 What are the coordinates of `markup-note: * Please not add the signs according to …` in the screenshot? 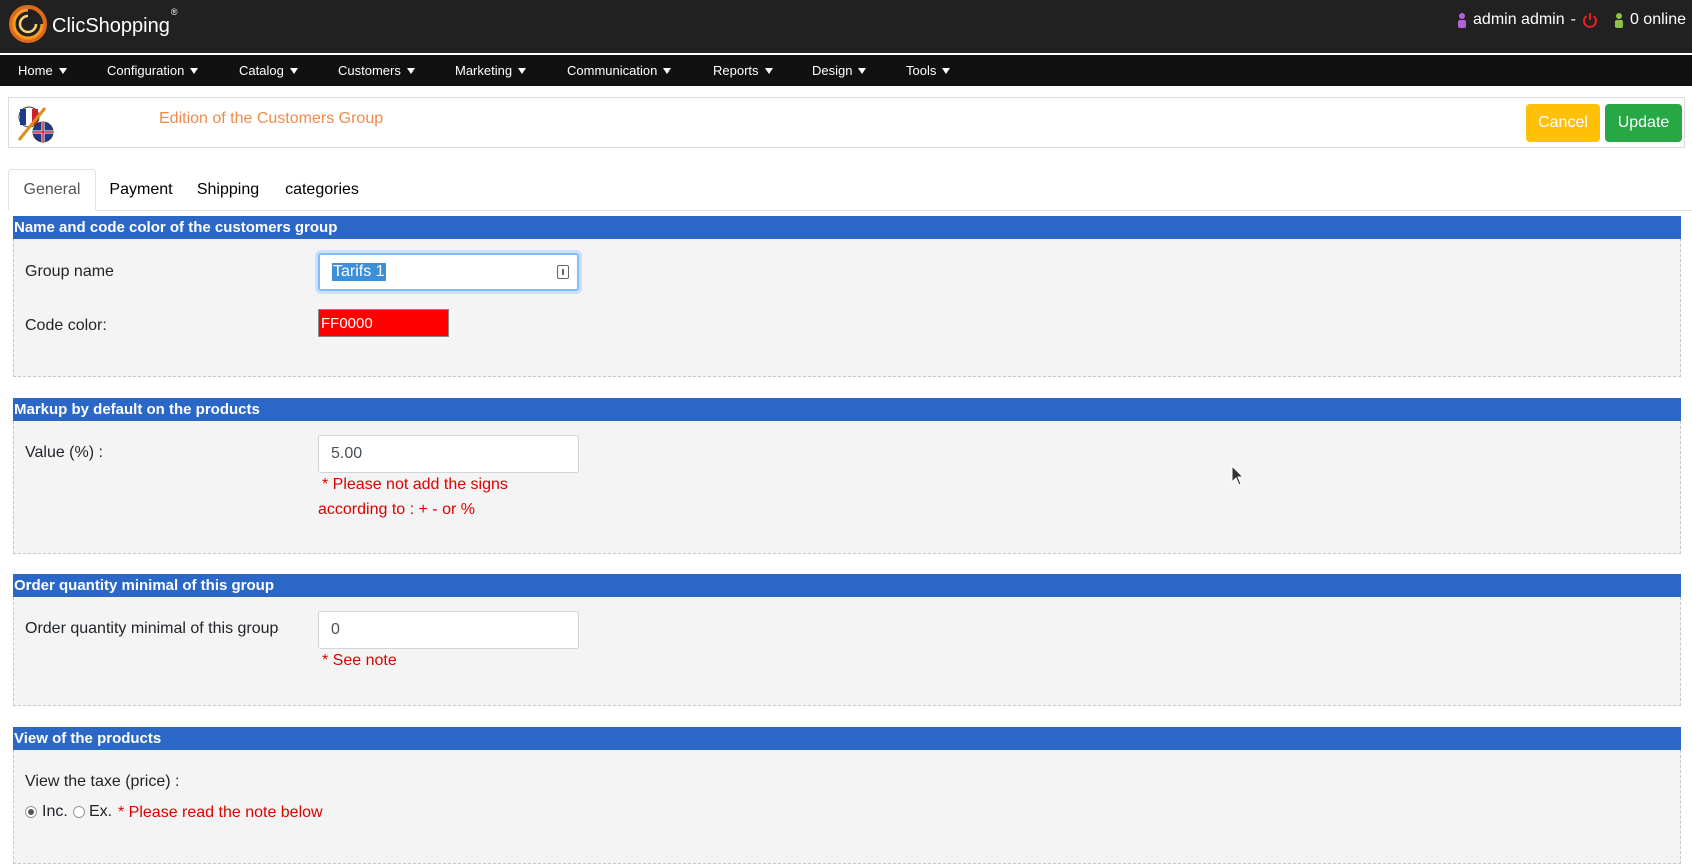 It's located at (413, 497).